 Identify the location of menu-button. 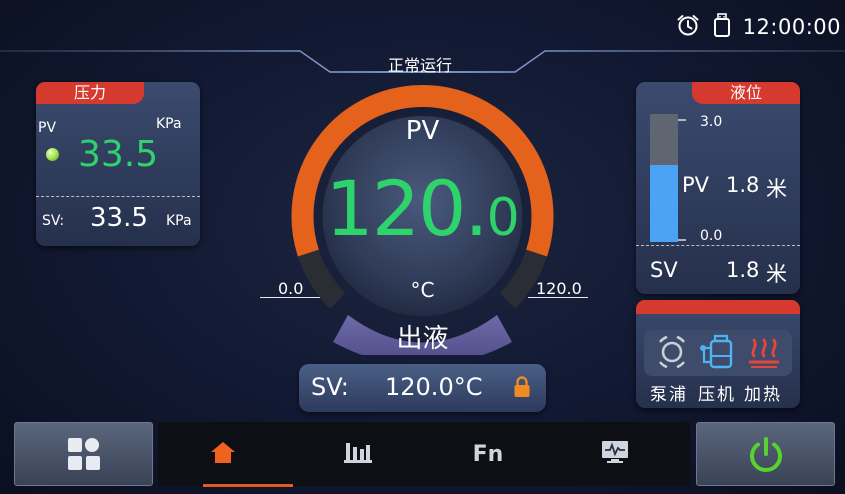
(83, 454).